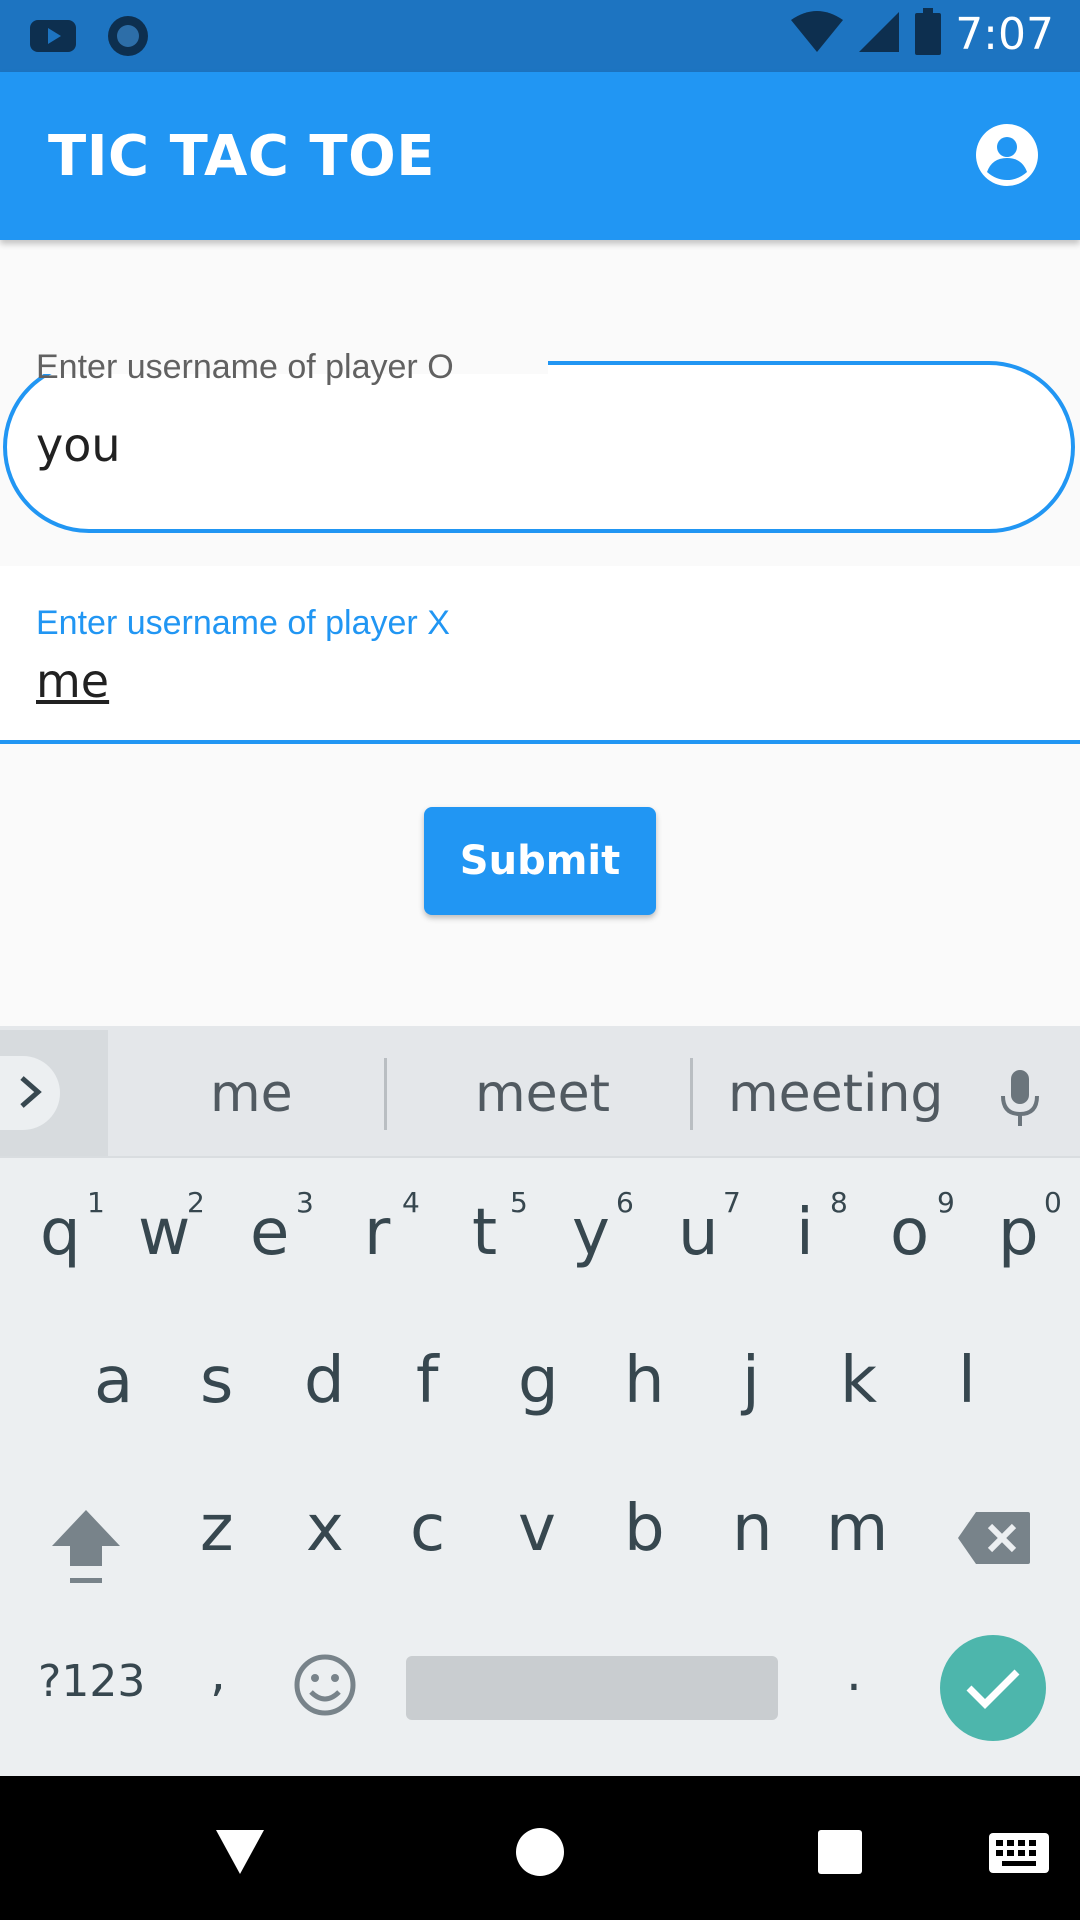  What do you see at coordinates (31, 1092) in the screenshot?
I see `chevron-right-icon` at bounding box center [31, 1092].